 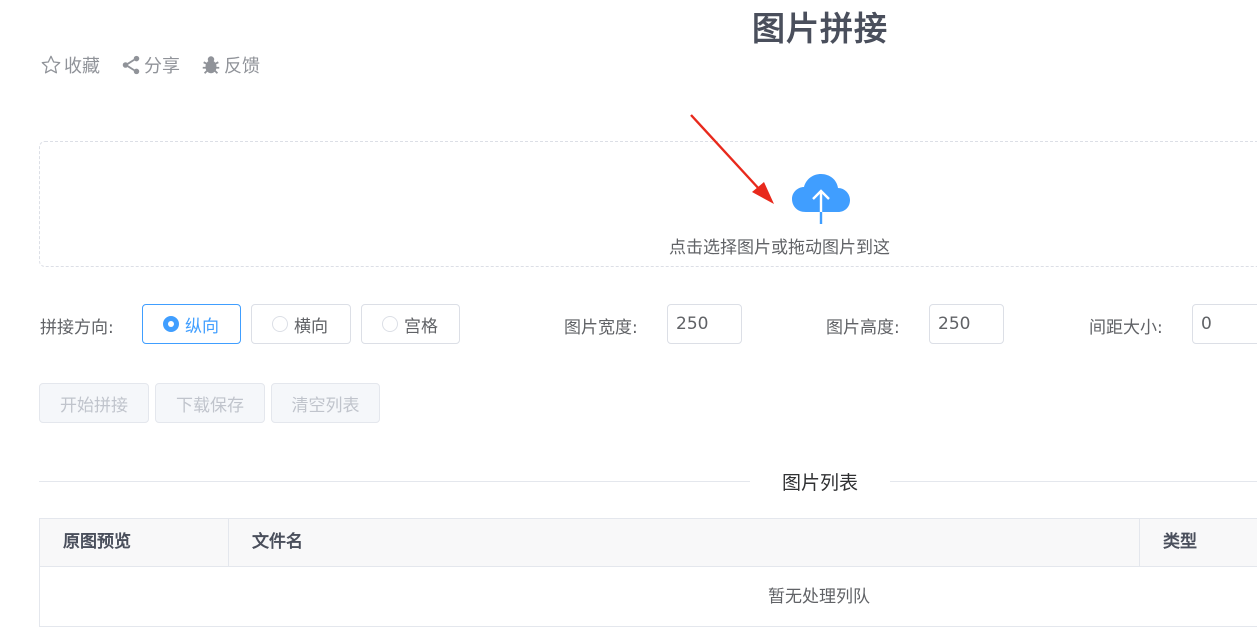 What do you see at coordinates (820, 28) in the screenshot?
I see `page-title: 图片拼接` at bounding box center [820, 28].